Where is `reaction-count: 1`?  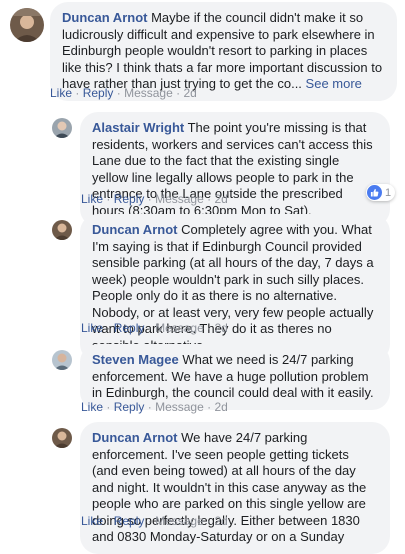 reaction-count: 1 is located at coordinates (388, 192).